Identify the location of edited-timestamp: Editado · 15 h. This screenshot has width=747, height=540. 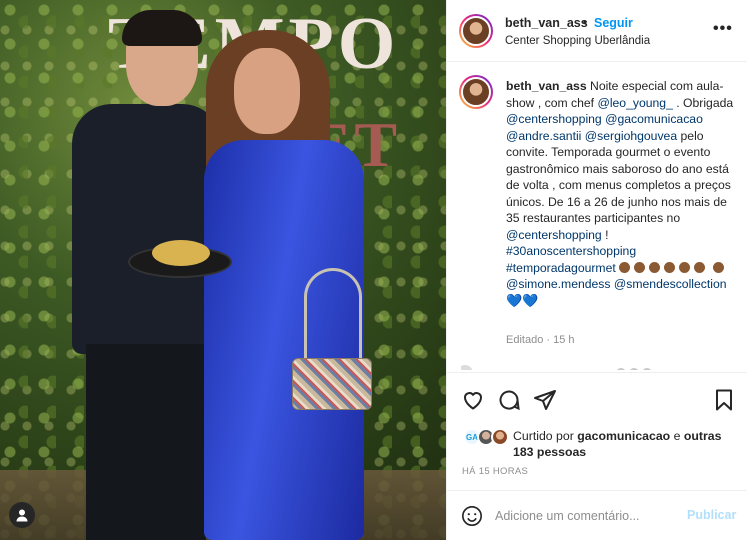
(540, 340).